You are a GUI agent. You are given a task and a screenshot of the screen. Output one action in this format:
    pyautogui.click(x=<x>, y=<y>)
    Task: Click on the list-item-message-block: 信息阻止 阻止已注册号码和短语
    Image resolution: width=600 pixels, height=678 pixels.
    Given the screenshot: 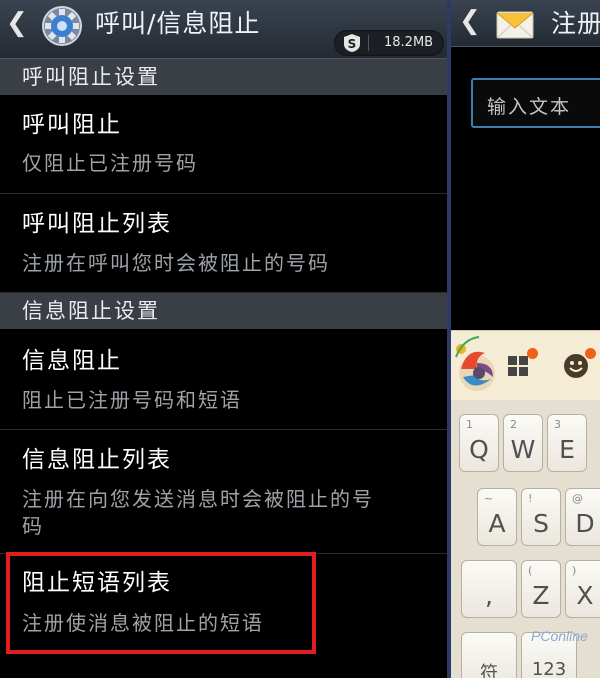 What is the action you would take?
    pyautogui.click(x=223, y=379)
    